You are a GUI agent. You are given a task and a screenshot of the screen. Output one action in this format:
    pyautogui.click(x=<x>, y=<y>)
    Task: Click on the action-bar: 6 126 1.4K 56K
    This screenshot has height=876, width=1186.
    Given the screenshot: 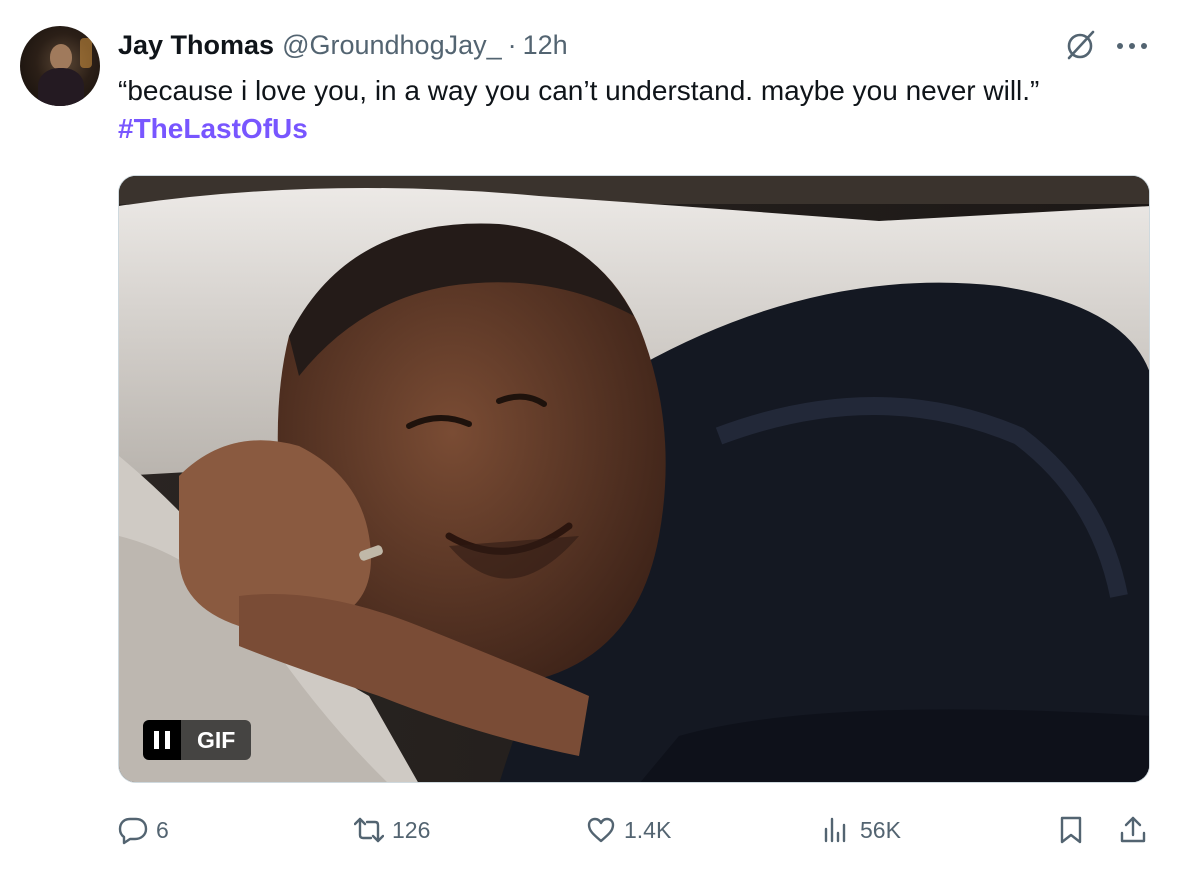 What is the action you would take?
    pyautogui.click(x=638, y=830)
    